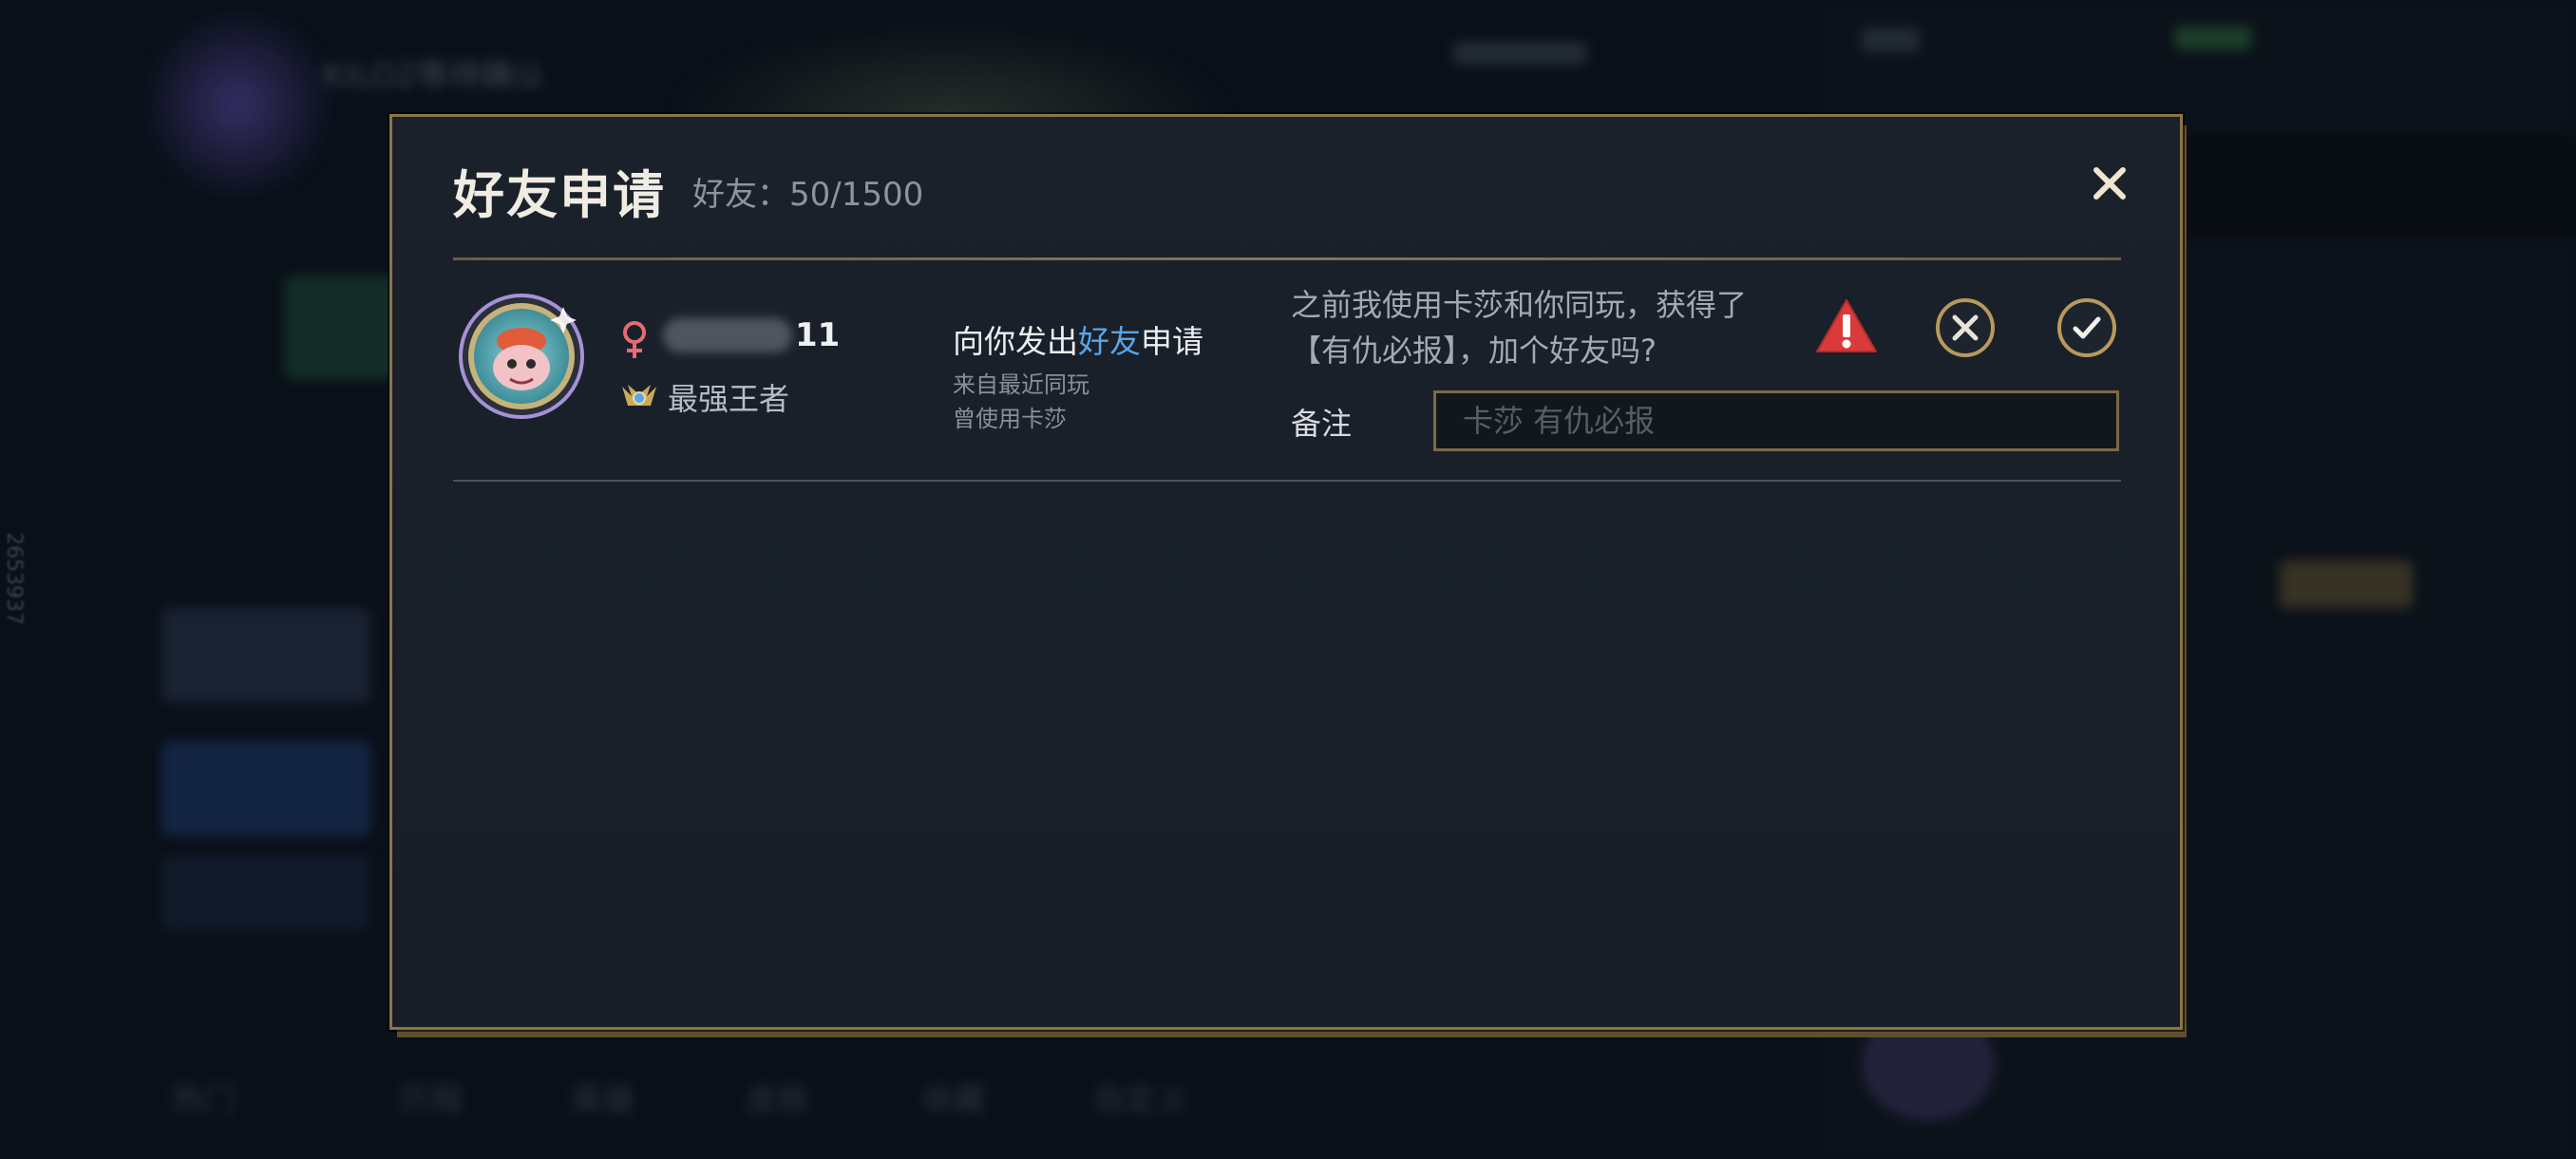  Describe the element at coordinates (1776, 420) in the screenshot. I see `note-input` at that location.